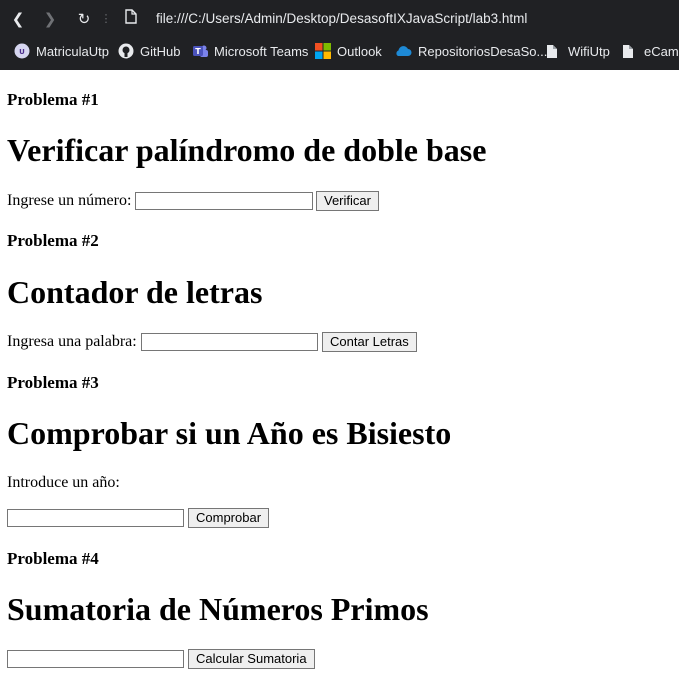  I want to click on svg-text: T, so click(198, 51).